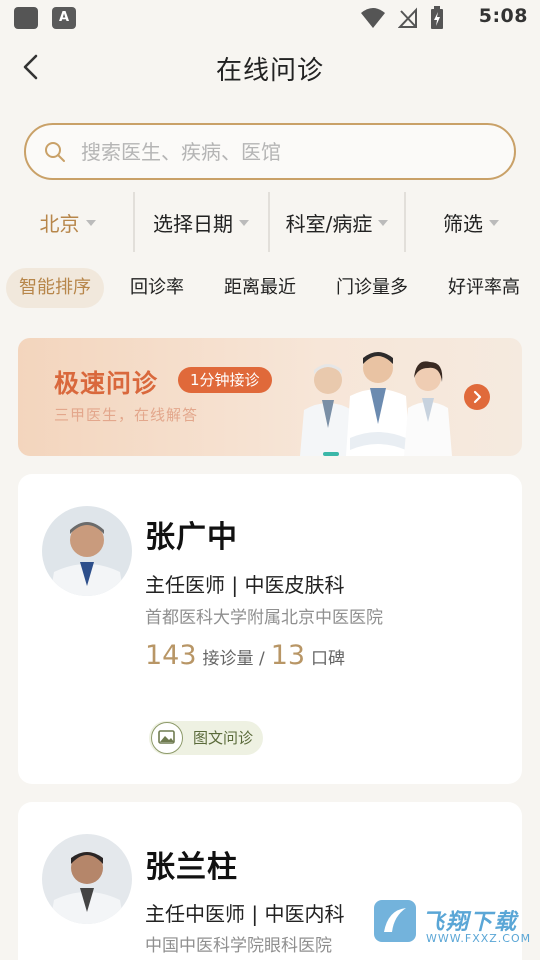  I want to click on battery-charging-icon, so click(437, 17).